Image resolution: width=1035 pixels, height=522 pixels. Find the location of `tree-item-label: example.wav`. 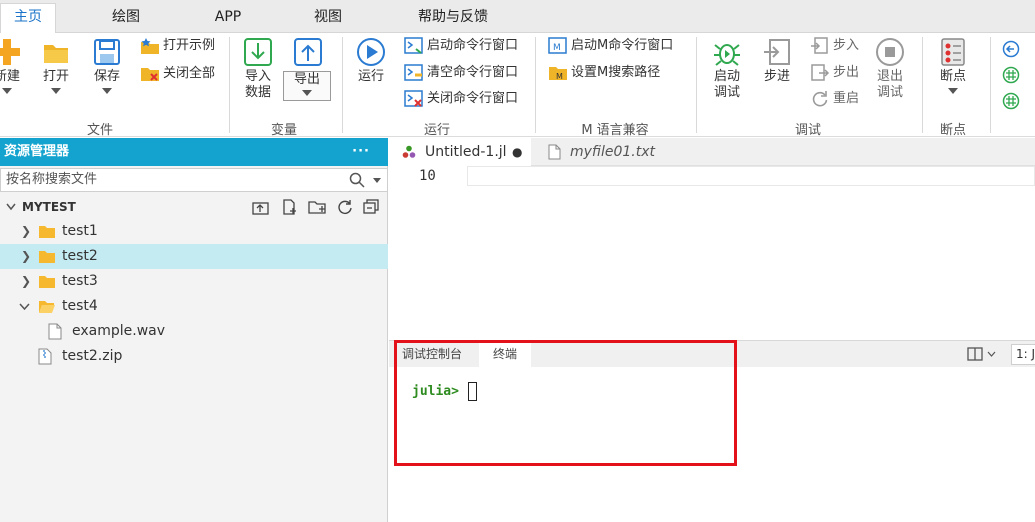

tree-item-label: example.wav is located at coordinates (119, 331).